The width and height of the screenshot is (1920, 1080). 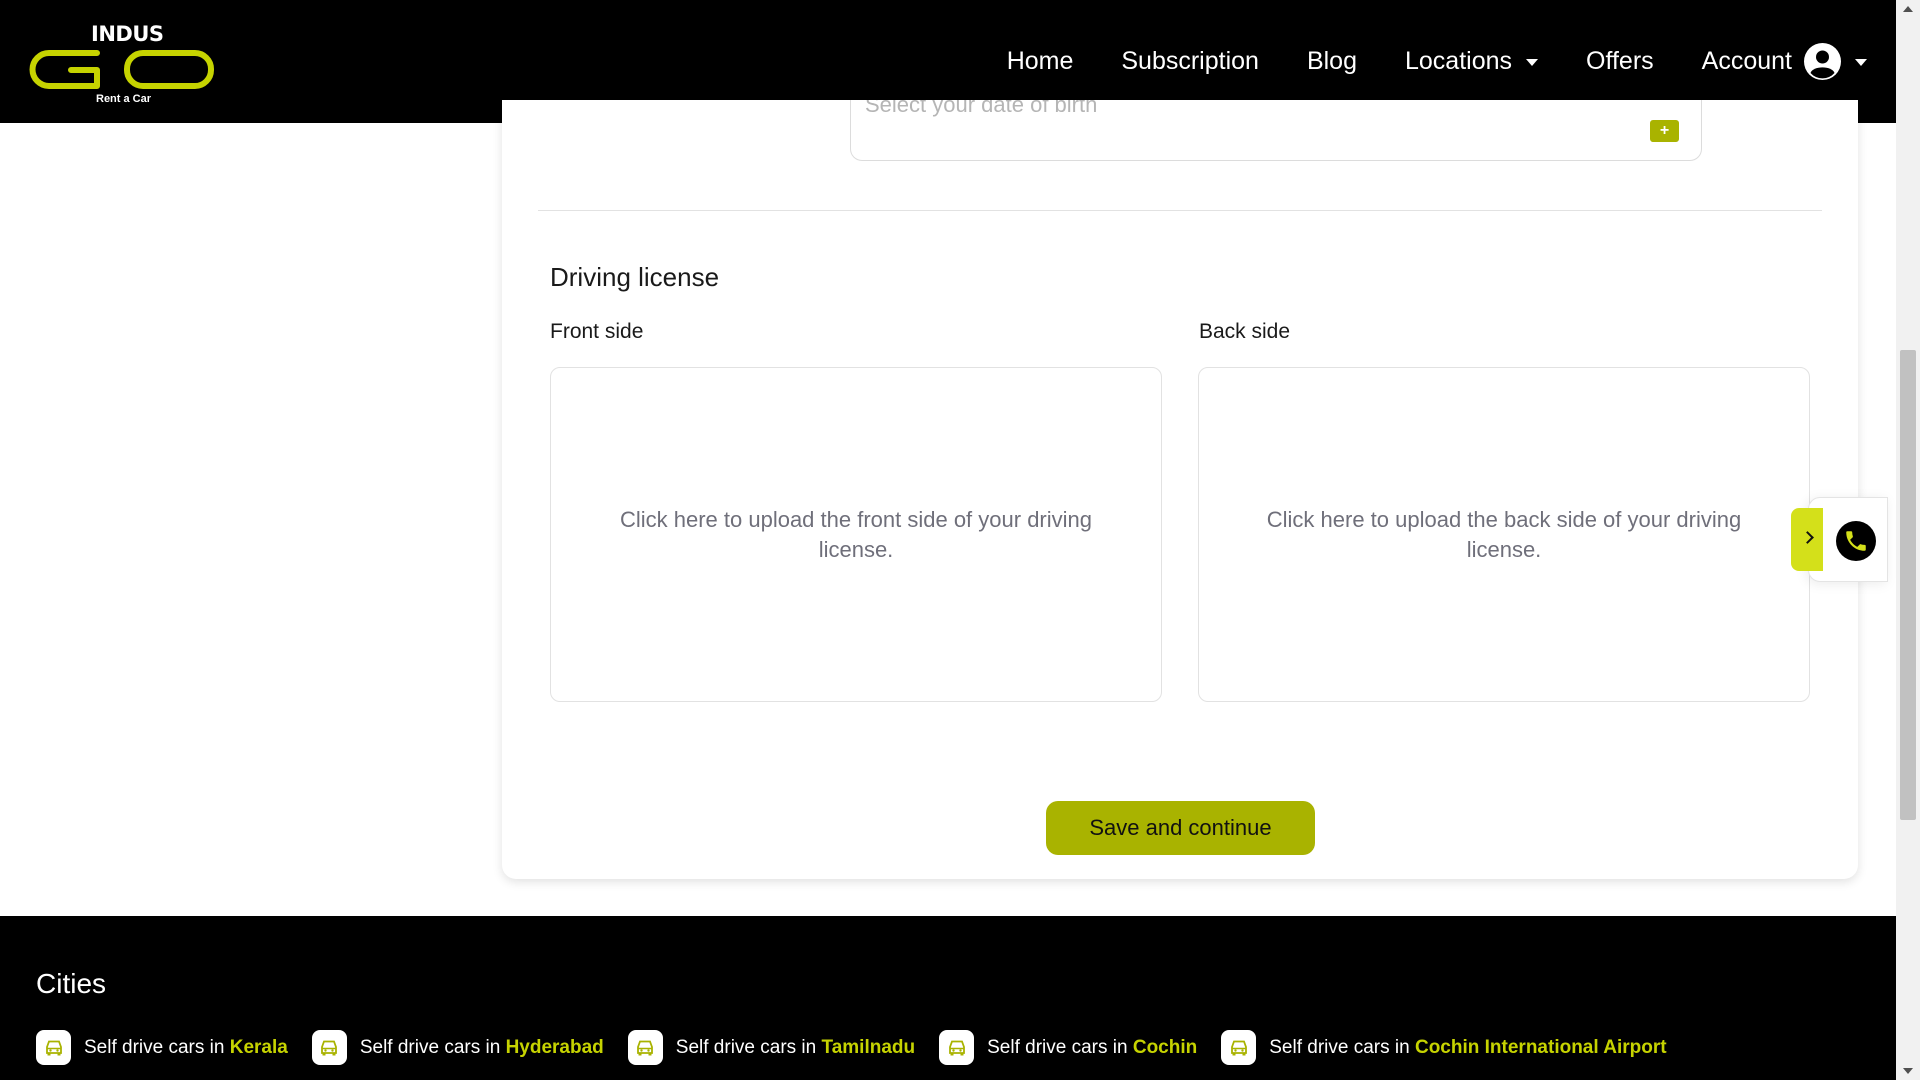 I want to click on save-and-continue-button: Save and continue, so click(x=1180, y=828).